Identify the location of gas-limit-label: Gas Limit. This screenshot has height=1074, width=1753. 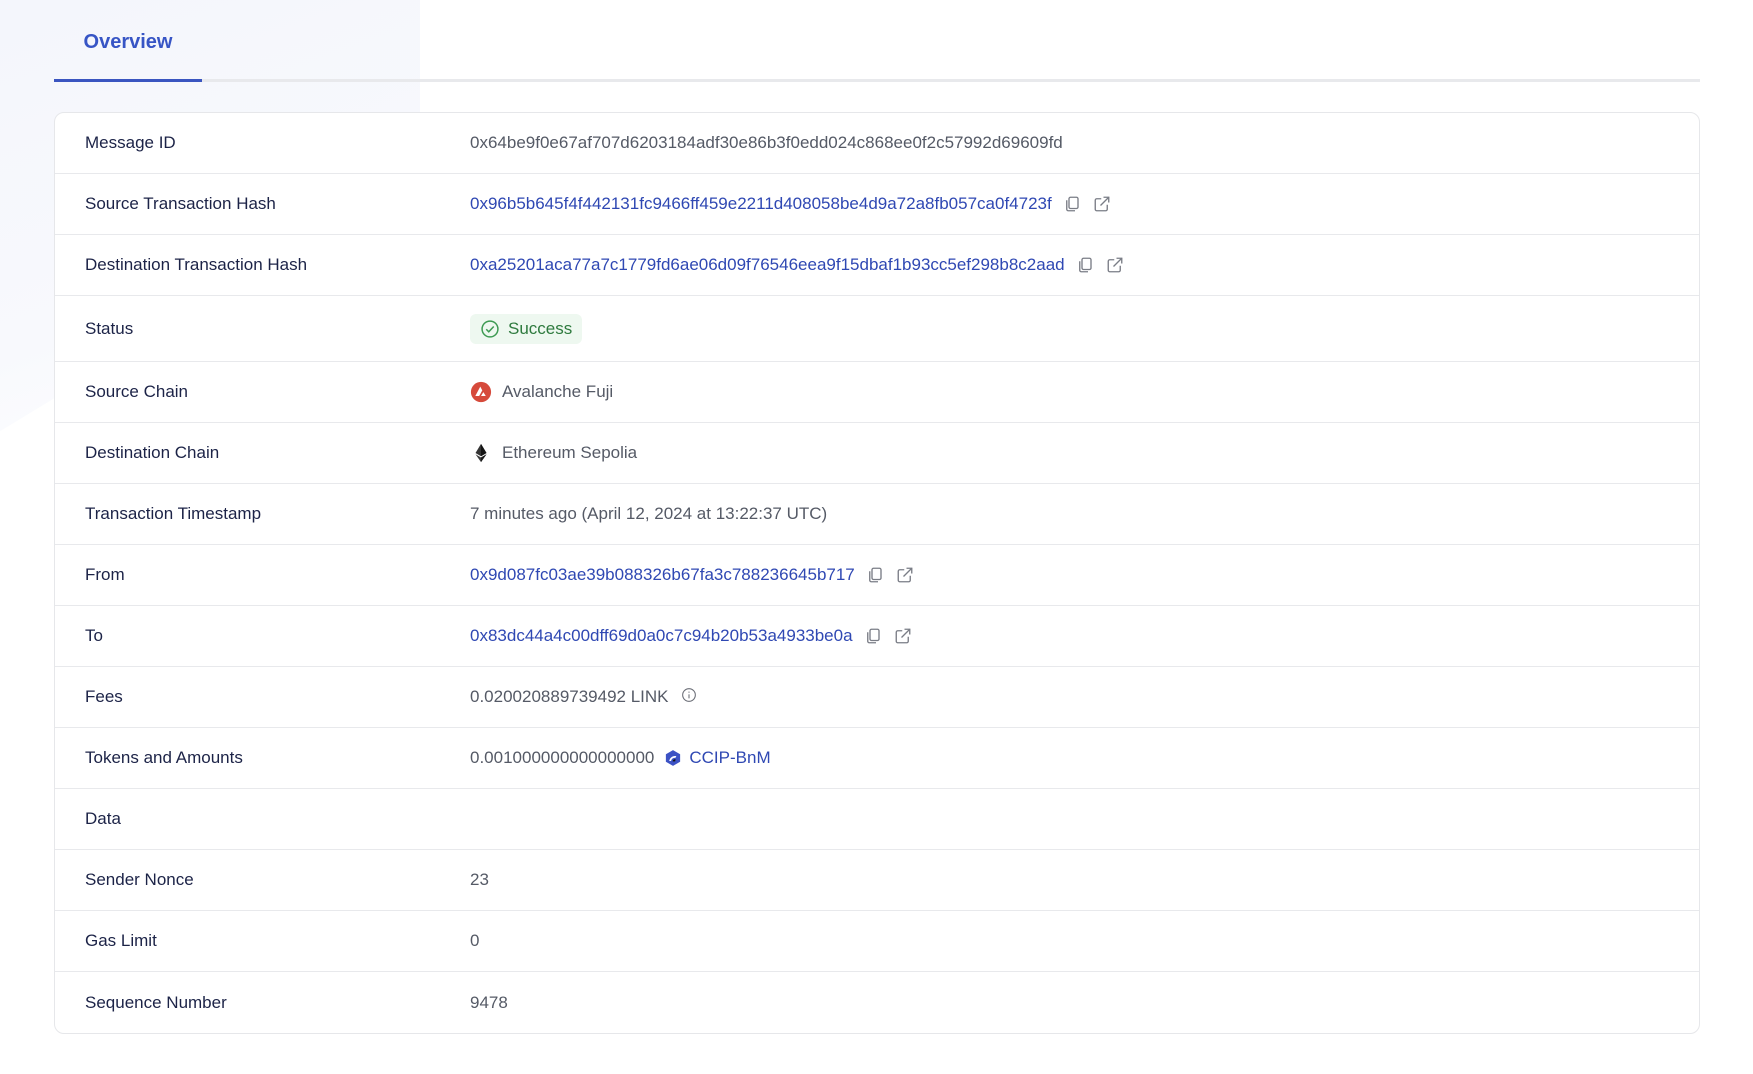
(121, 940).